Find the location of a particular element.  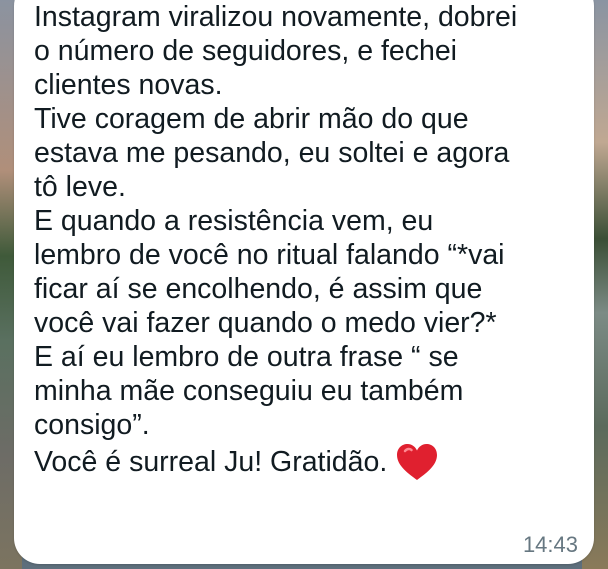

message-line: E aí eu lembro de outra frase “ se is located at coordinates (246, 357).